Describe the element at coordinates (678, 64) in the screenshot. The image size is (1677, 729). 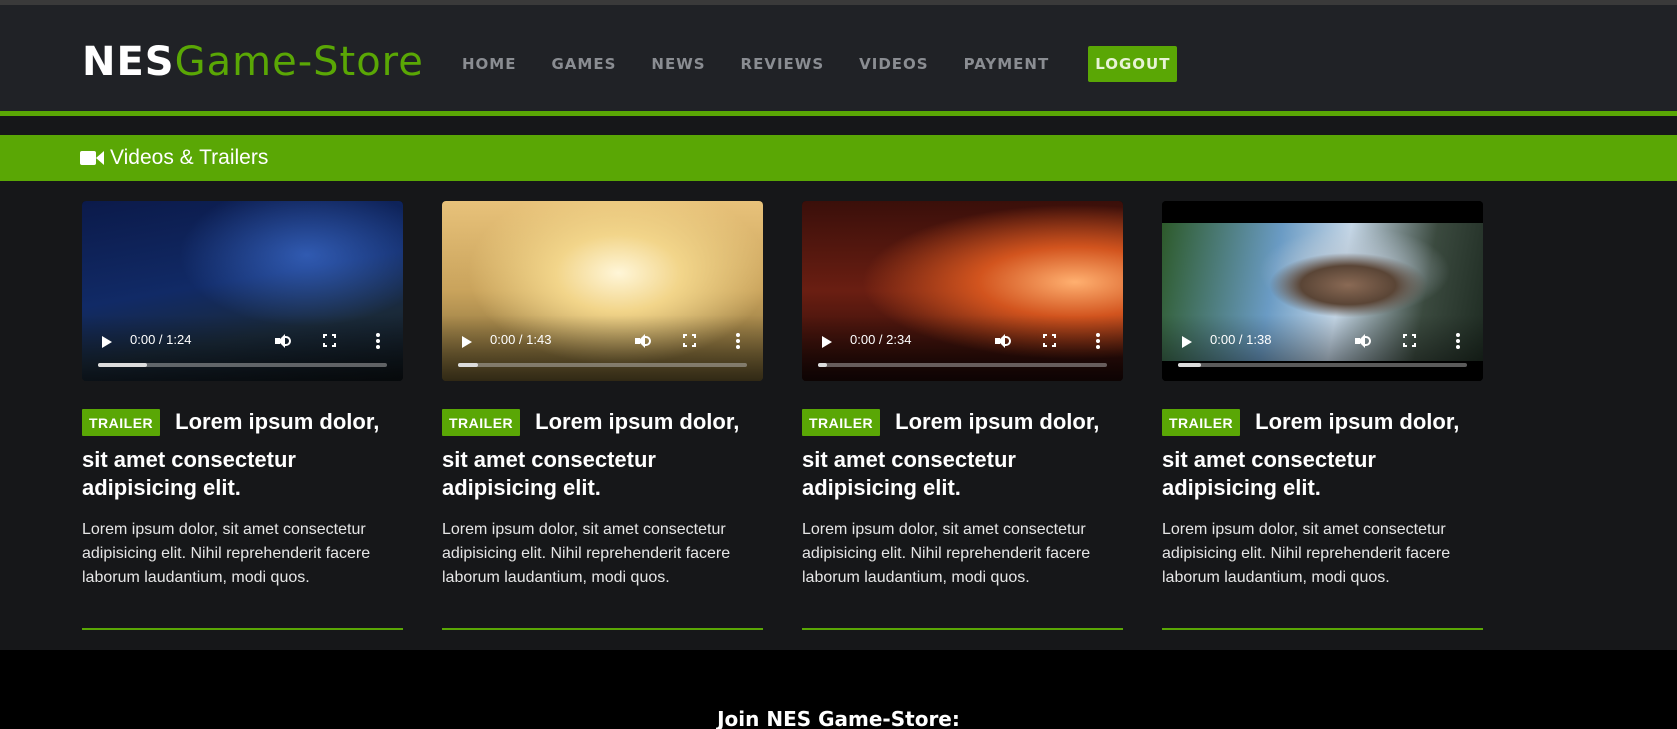
I see `nav-news: NEWS` at that location.